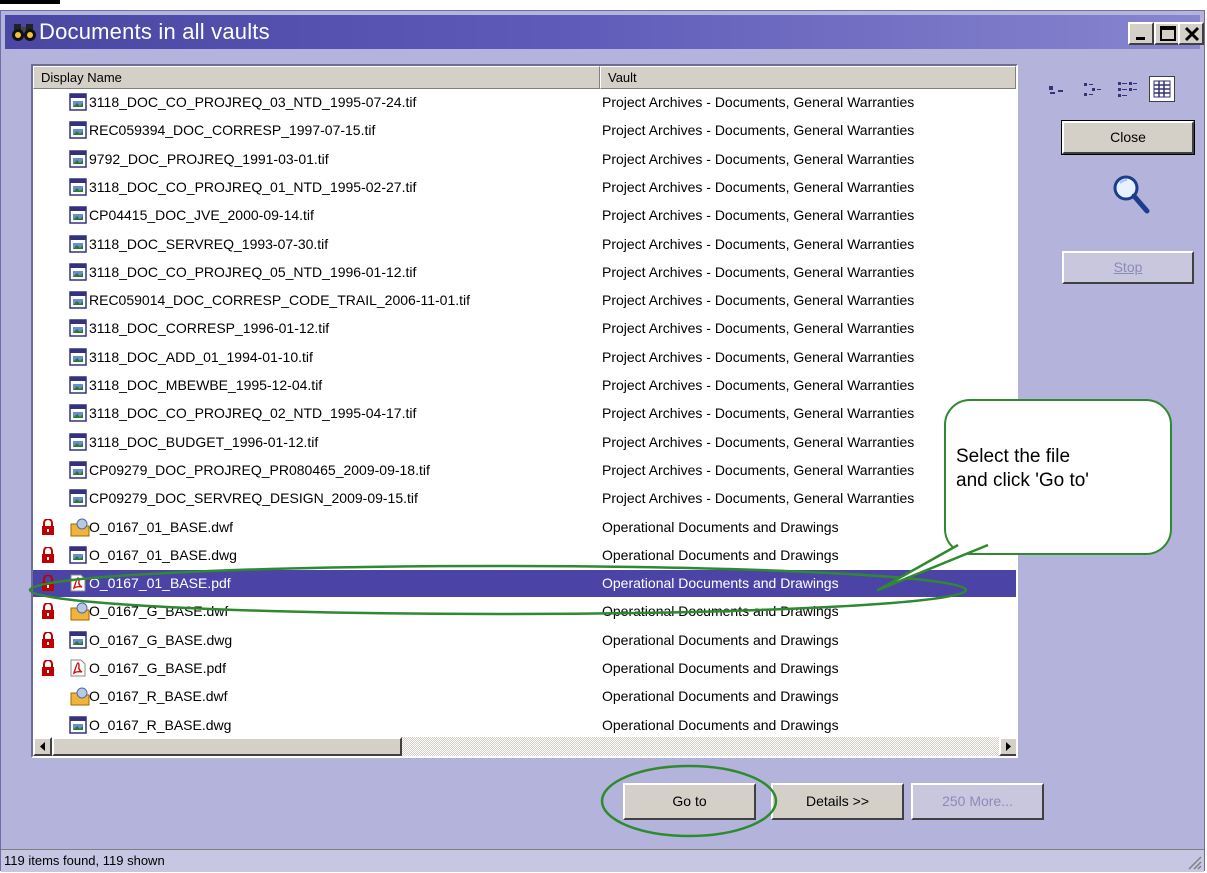  Describe the element at coordinates (837, 801) in the screenshot. I see `details-button: Details >>` at that location.